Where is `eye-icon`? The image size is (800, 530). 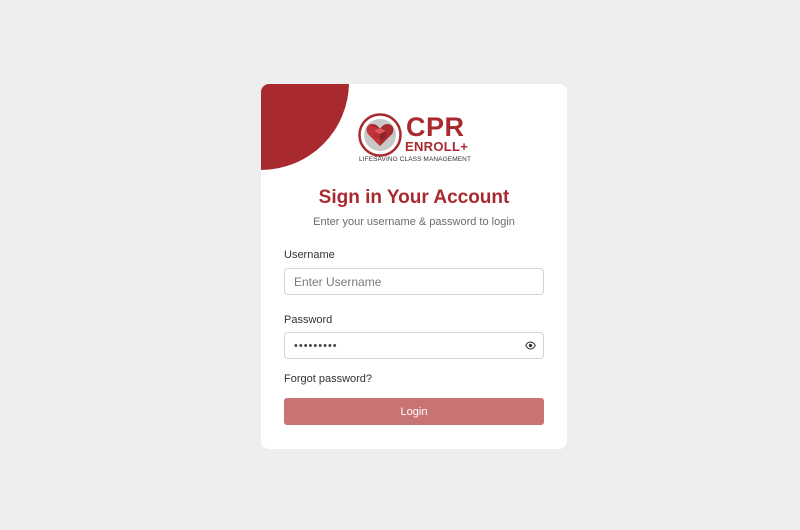
eye-icon is located at coordinates (530, 345).